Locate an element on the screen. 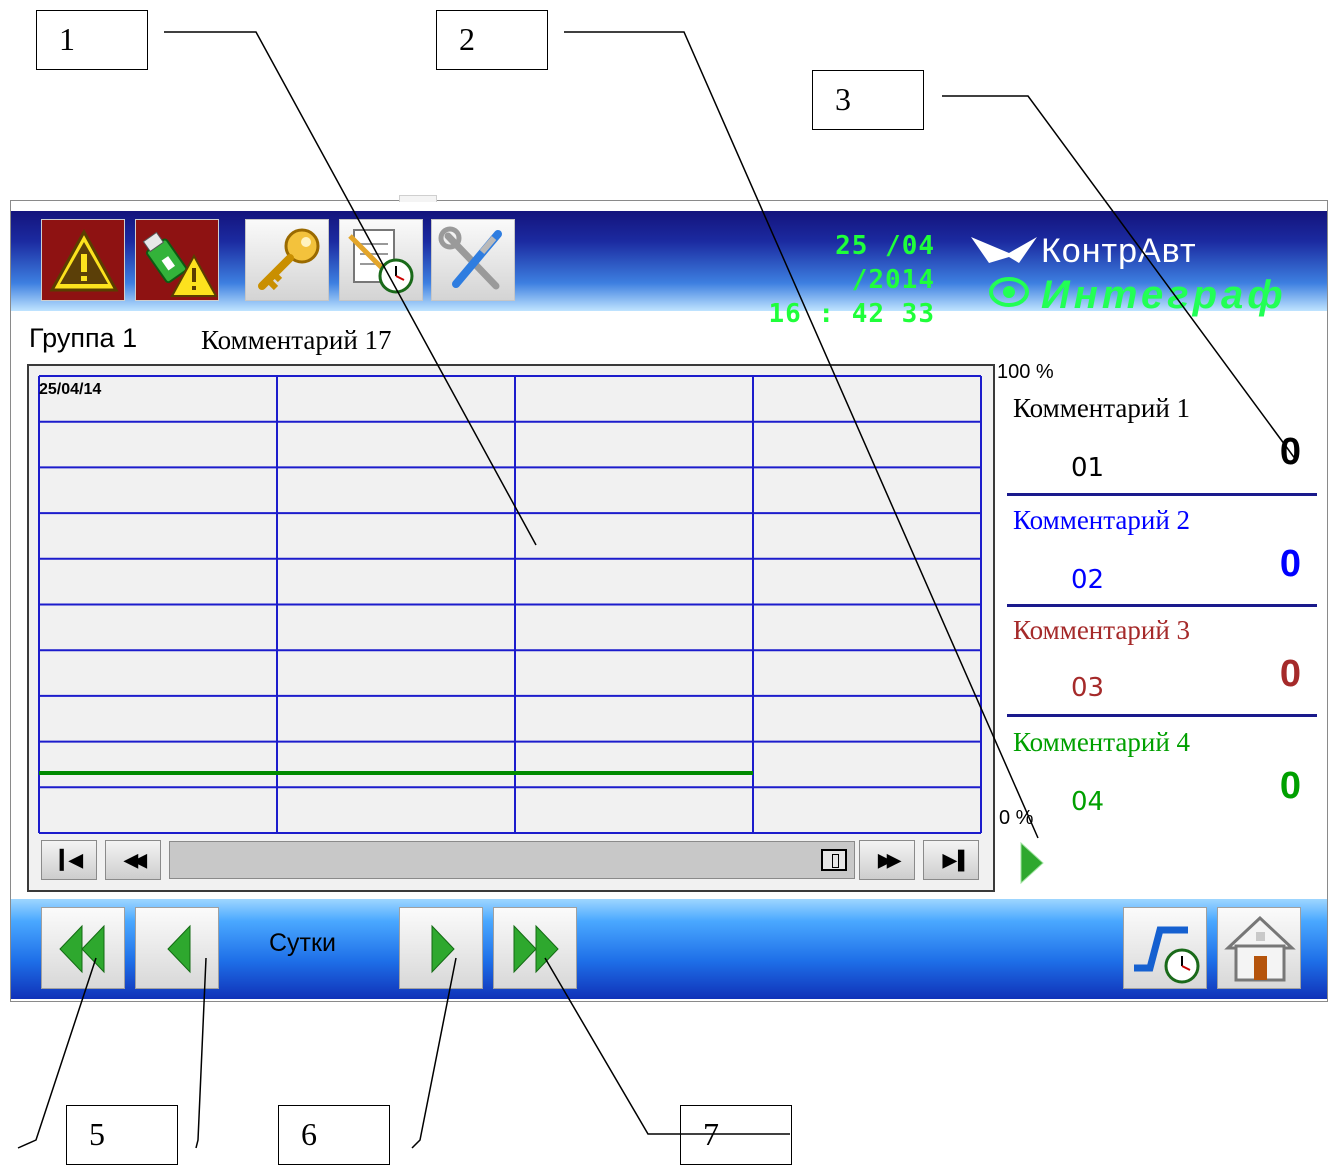 The width and height of the screenshot is (1338, 1165). scale-max-label: 100 % is located at coordinates (1025, 372).